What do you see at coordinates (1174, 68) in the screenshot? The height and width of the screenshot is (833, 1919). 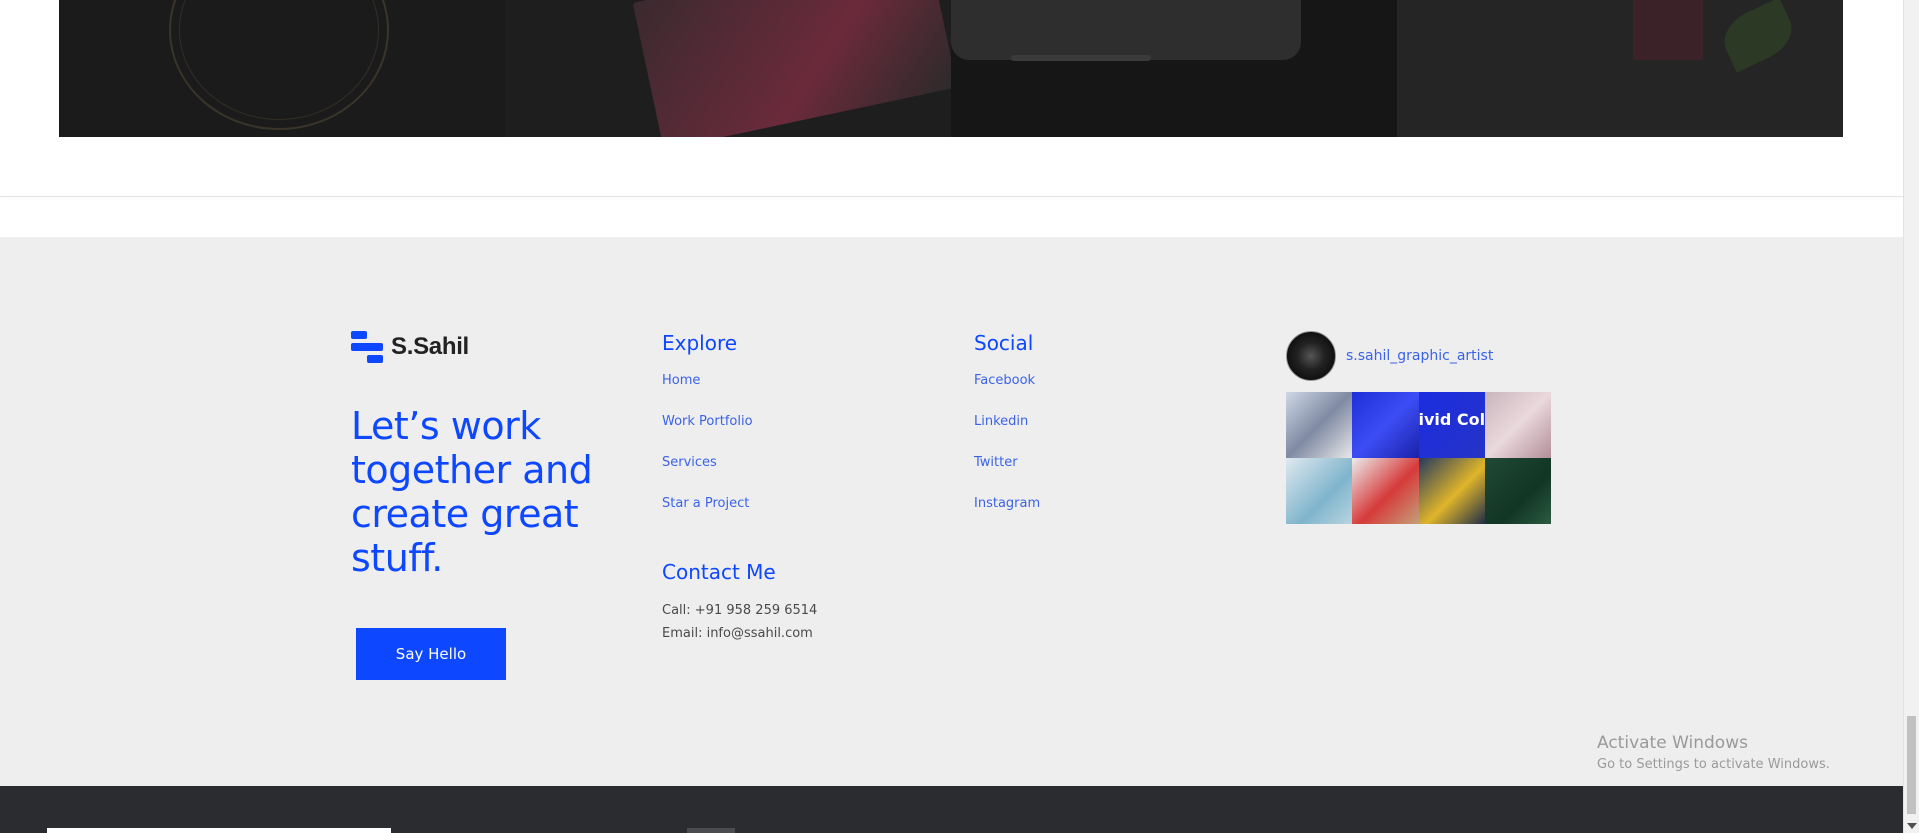 I see `portfolio-tile-laptop` at bounding box center [1174, 68].